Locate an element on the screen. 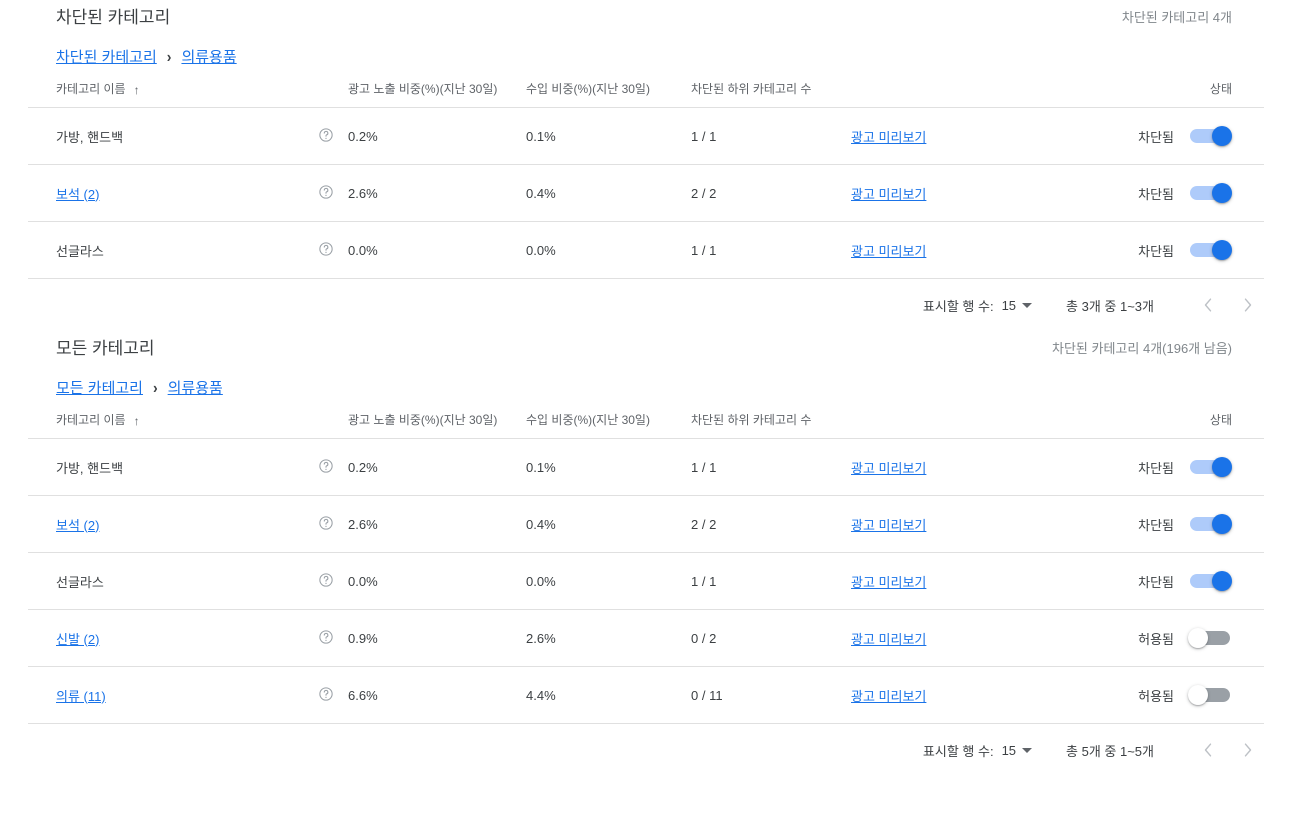  status-label: 차단됨 is located at coordinates (1156, 468).